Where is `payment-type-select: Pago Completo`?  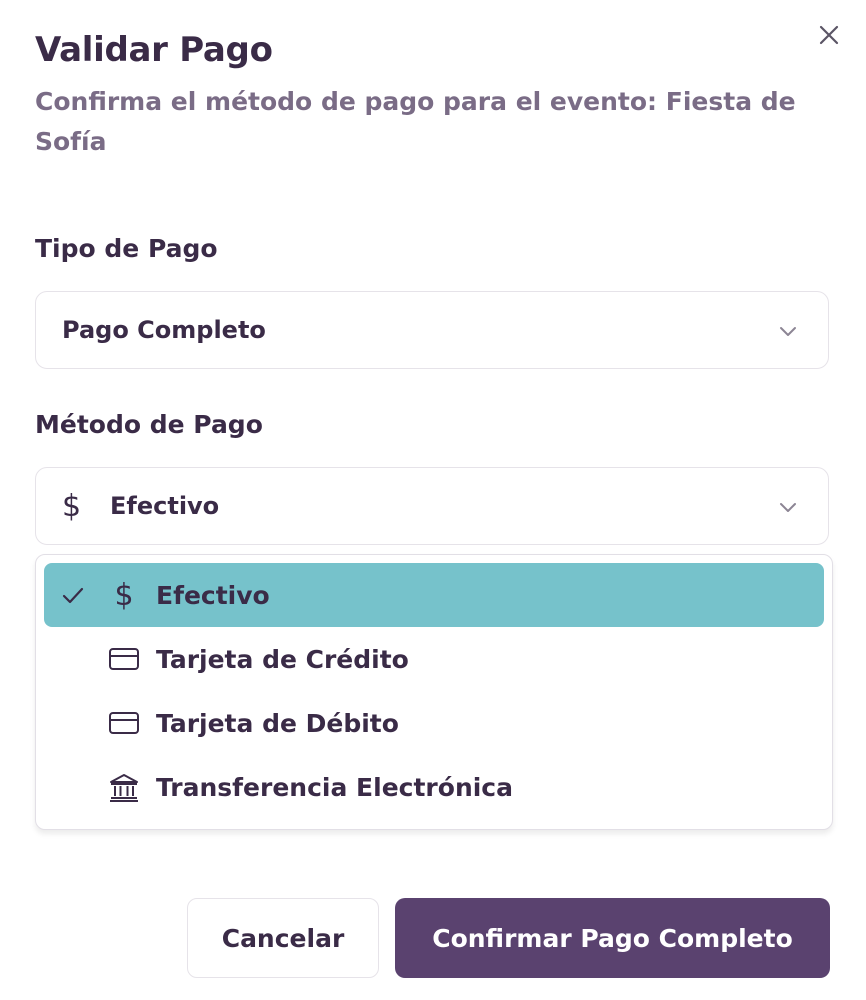 payment-type-select: Pago Completo is located at coordinates (432, 330).